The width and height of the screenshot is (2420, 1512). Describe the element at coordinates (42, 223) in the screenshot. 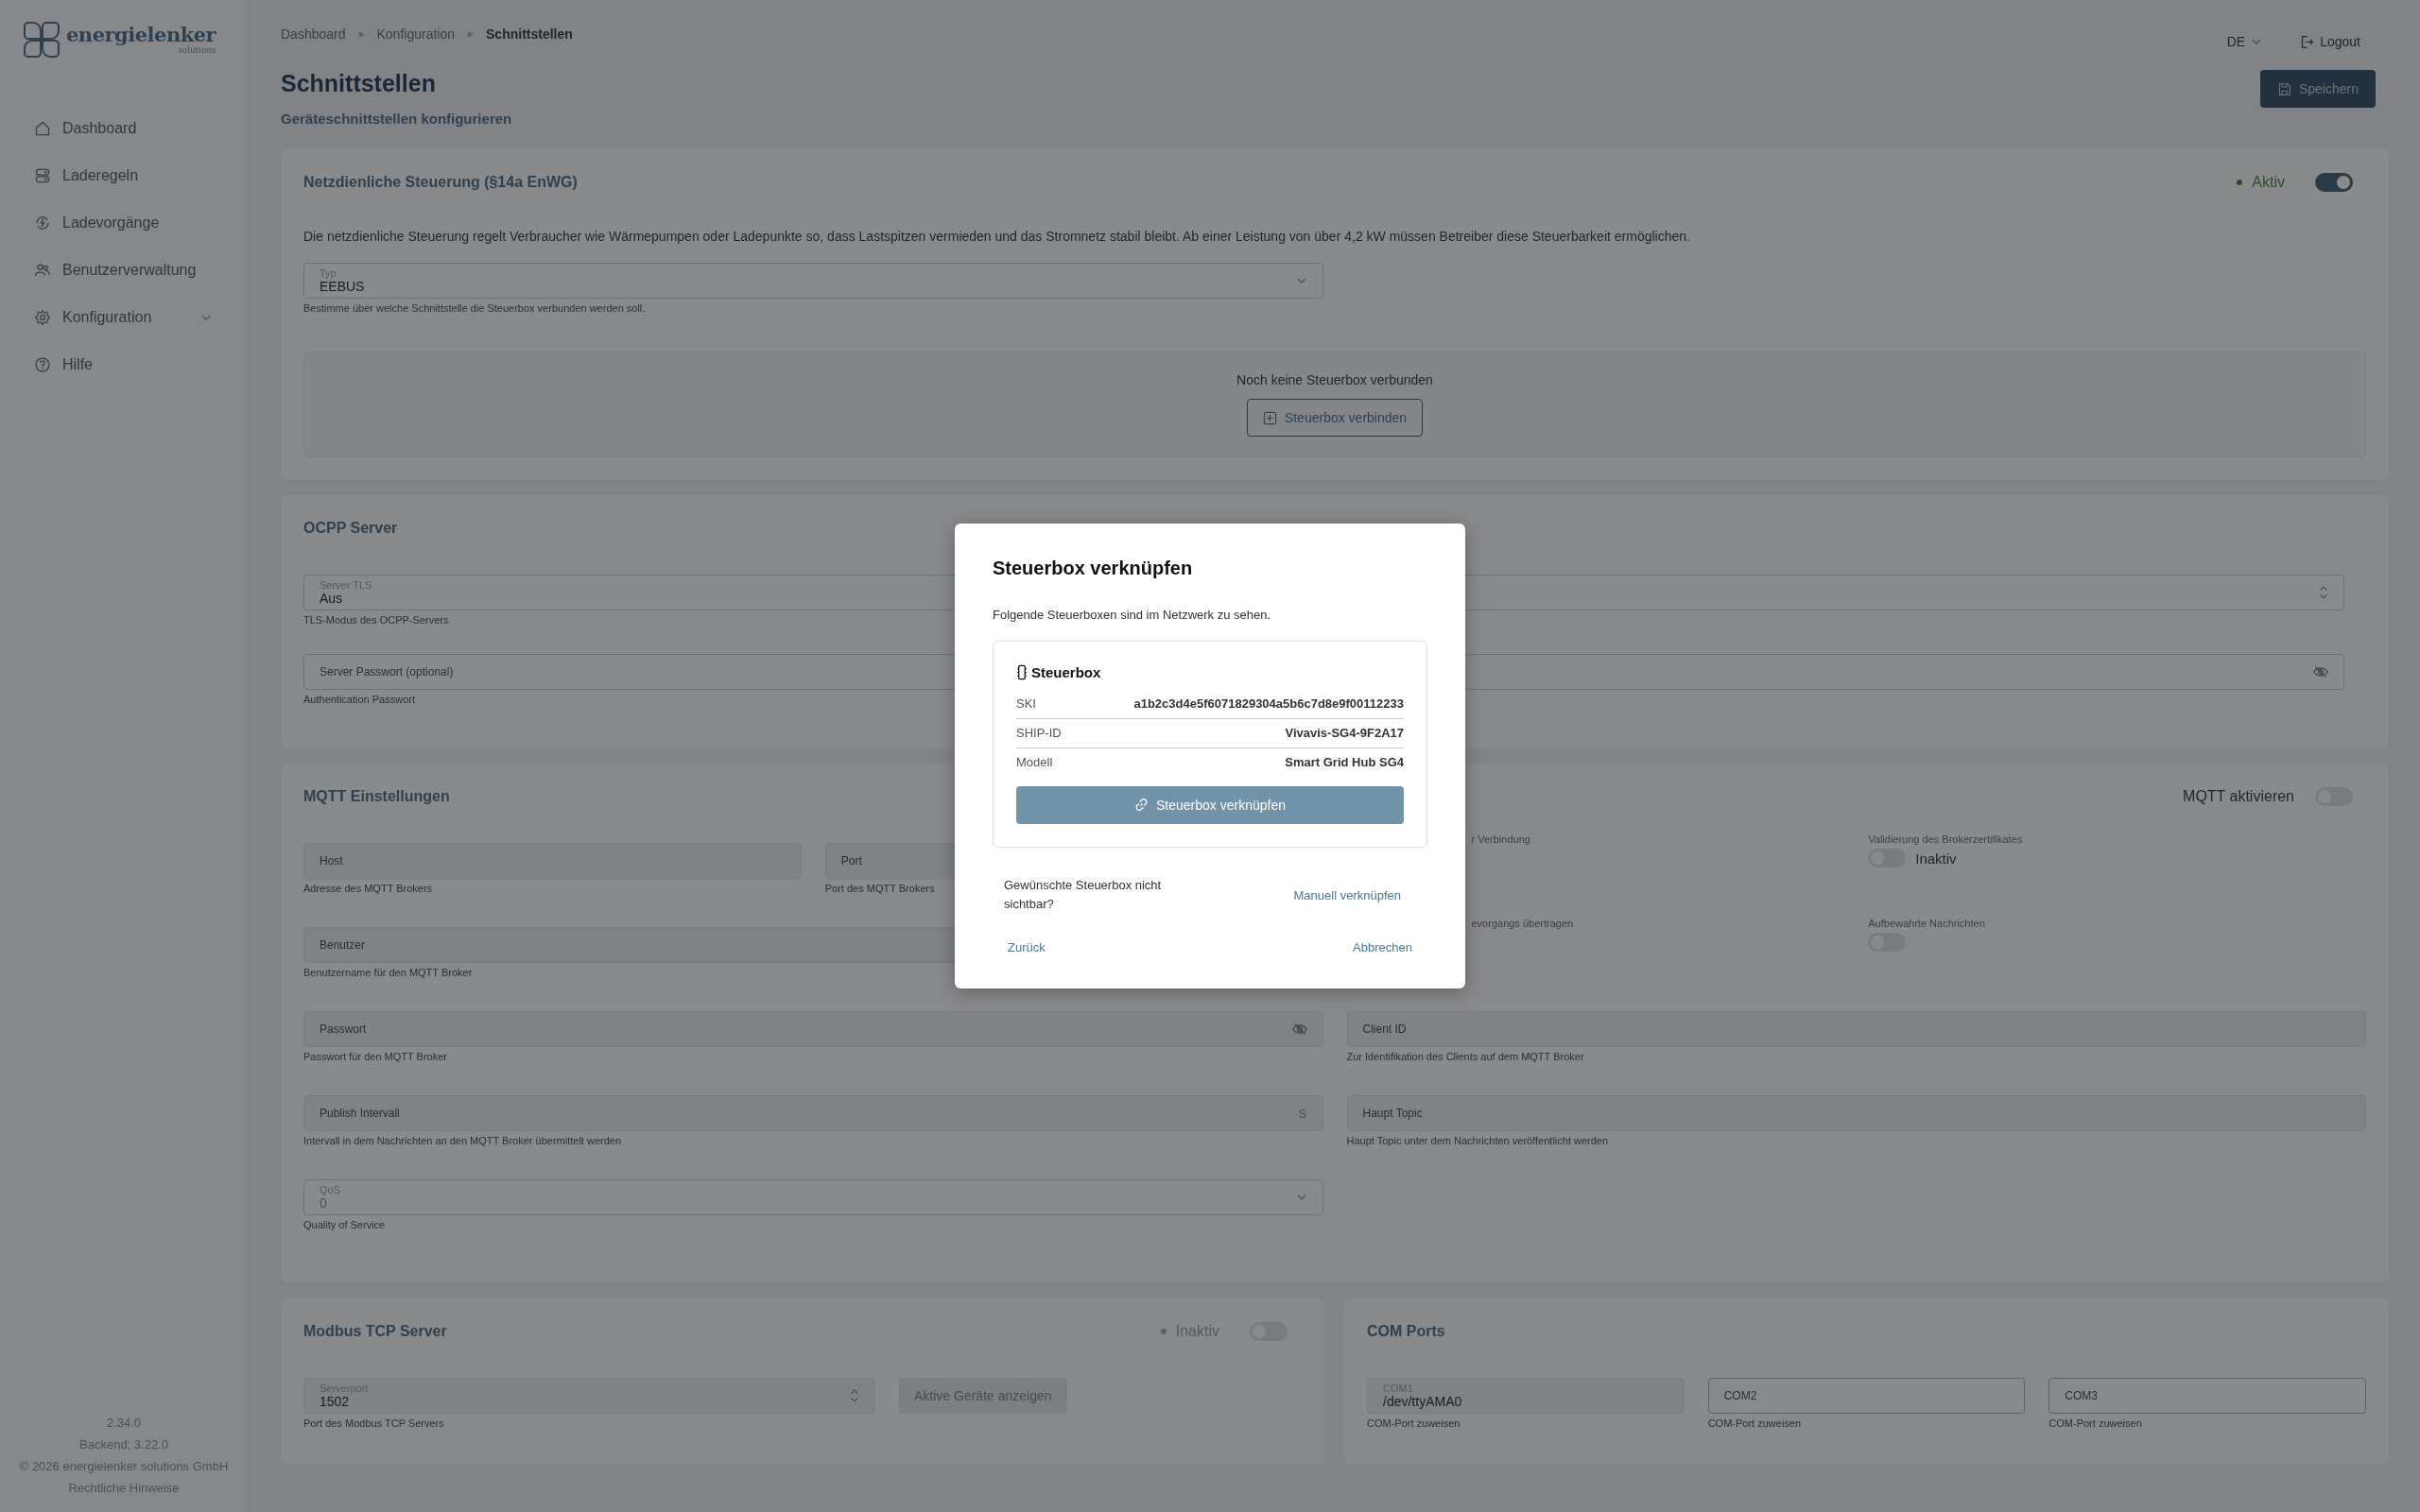

I see `charging-cycle-icon` at that location.